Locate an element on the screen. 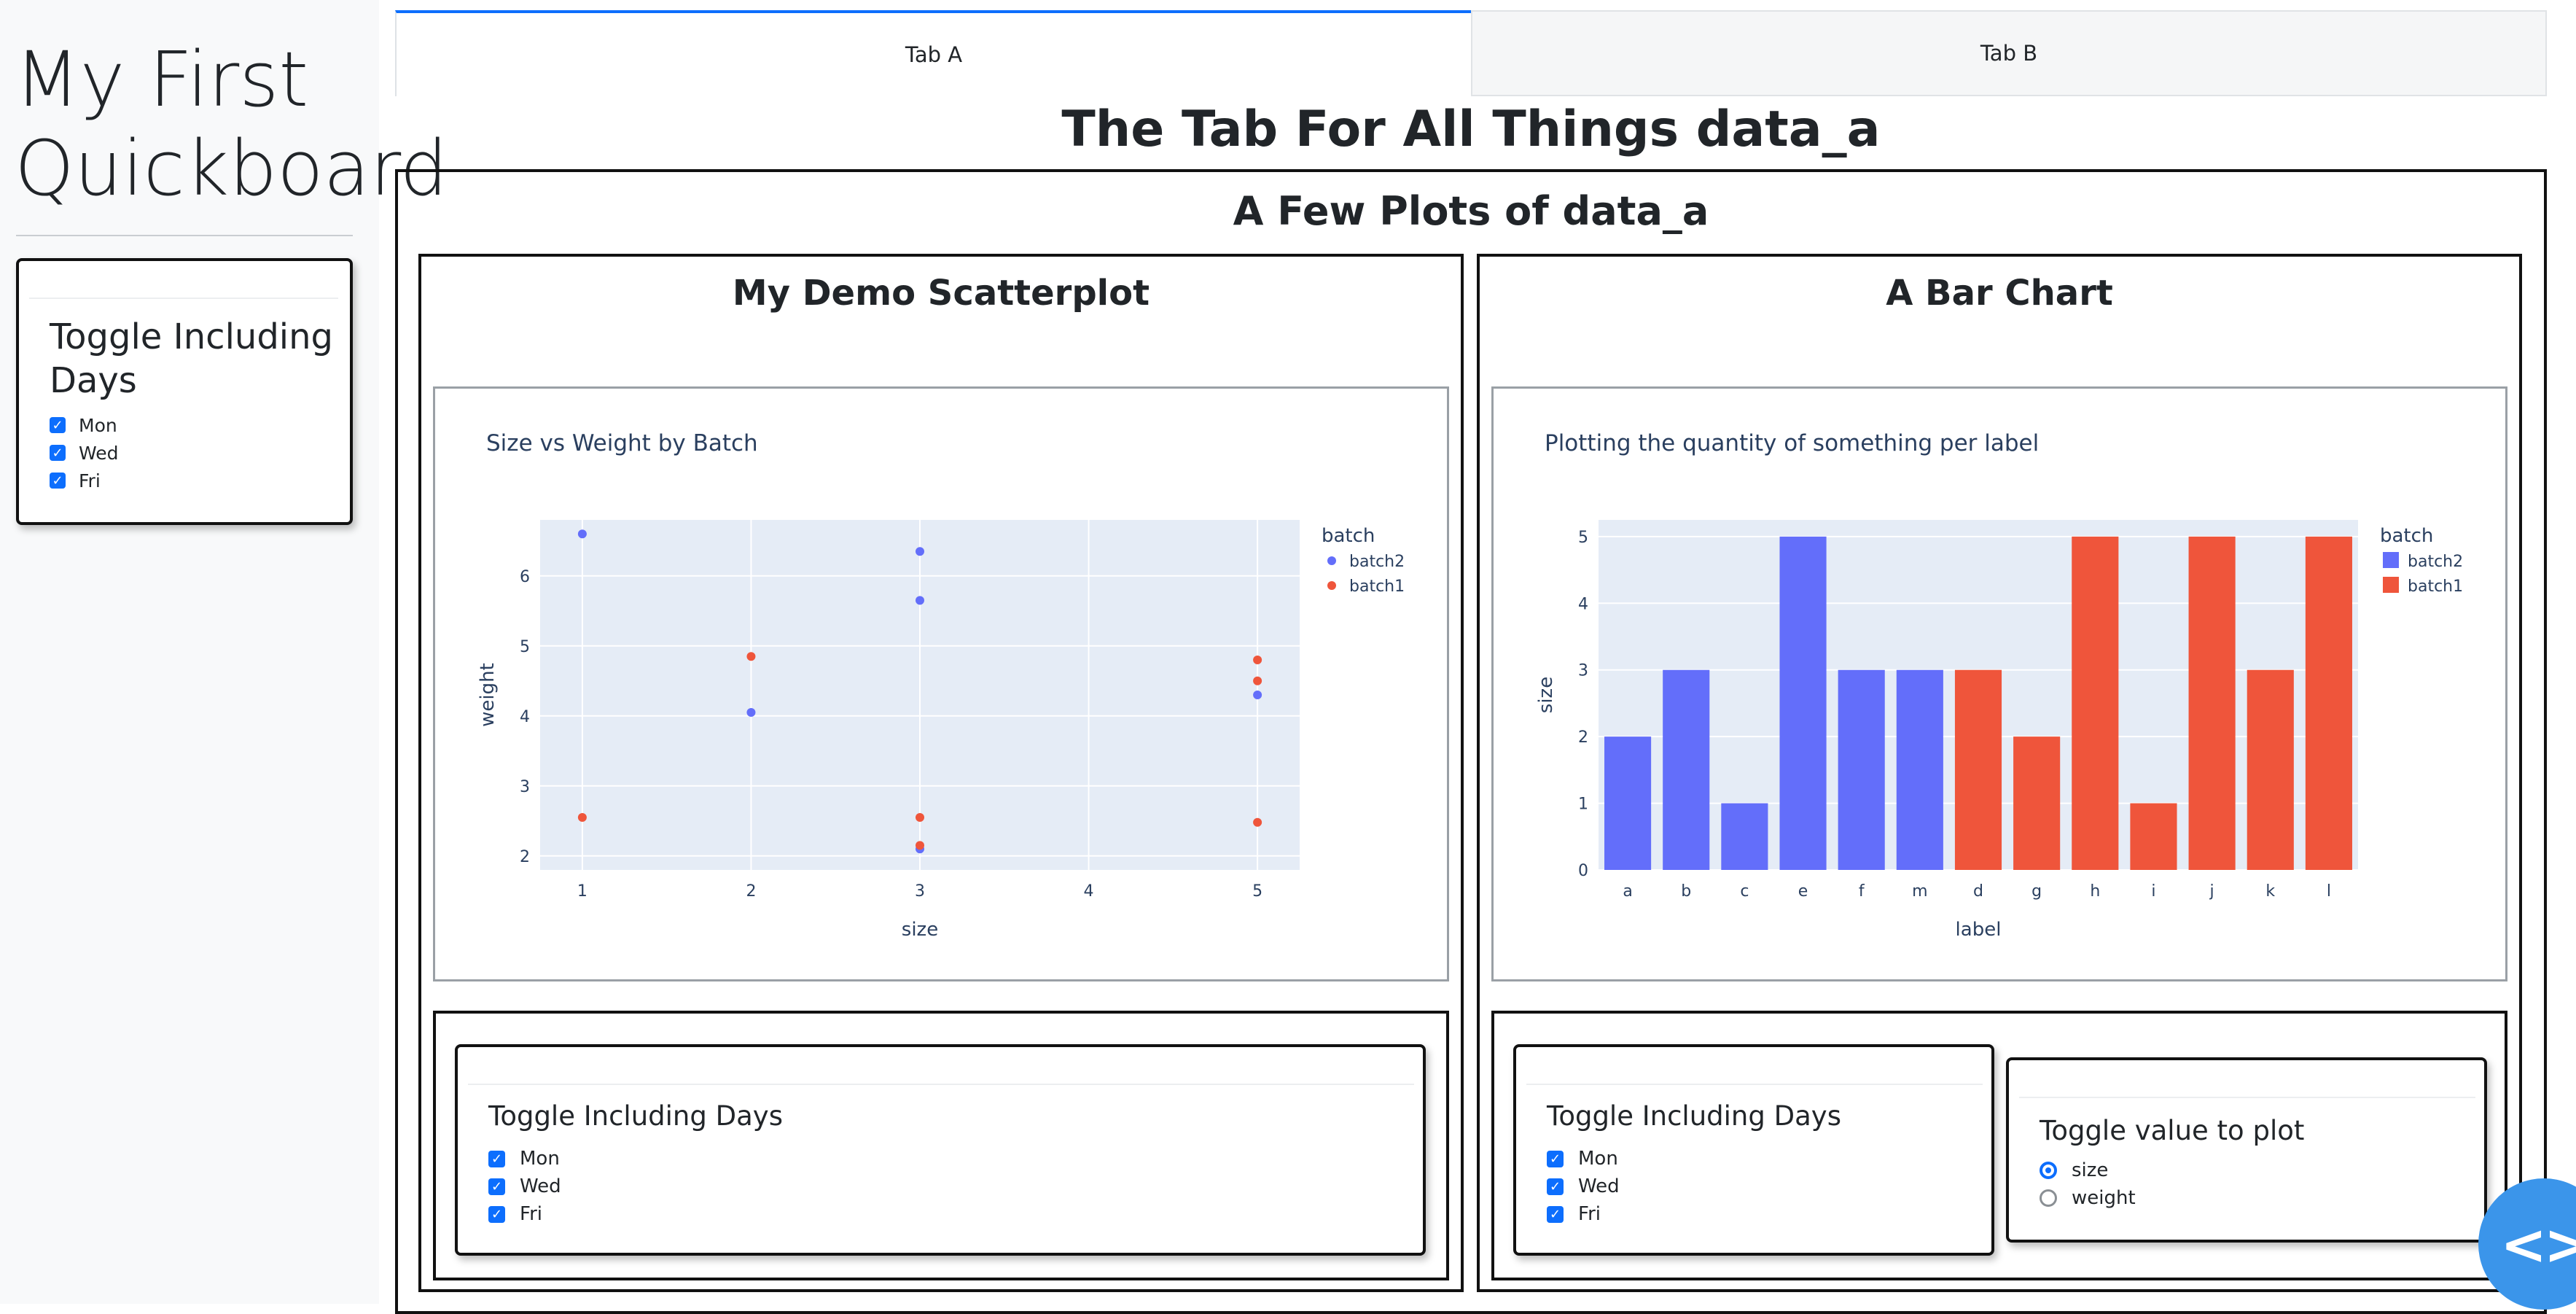  app-title-line1: My First is located at coordinates (162, 79).